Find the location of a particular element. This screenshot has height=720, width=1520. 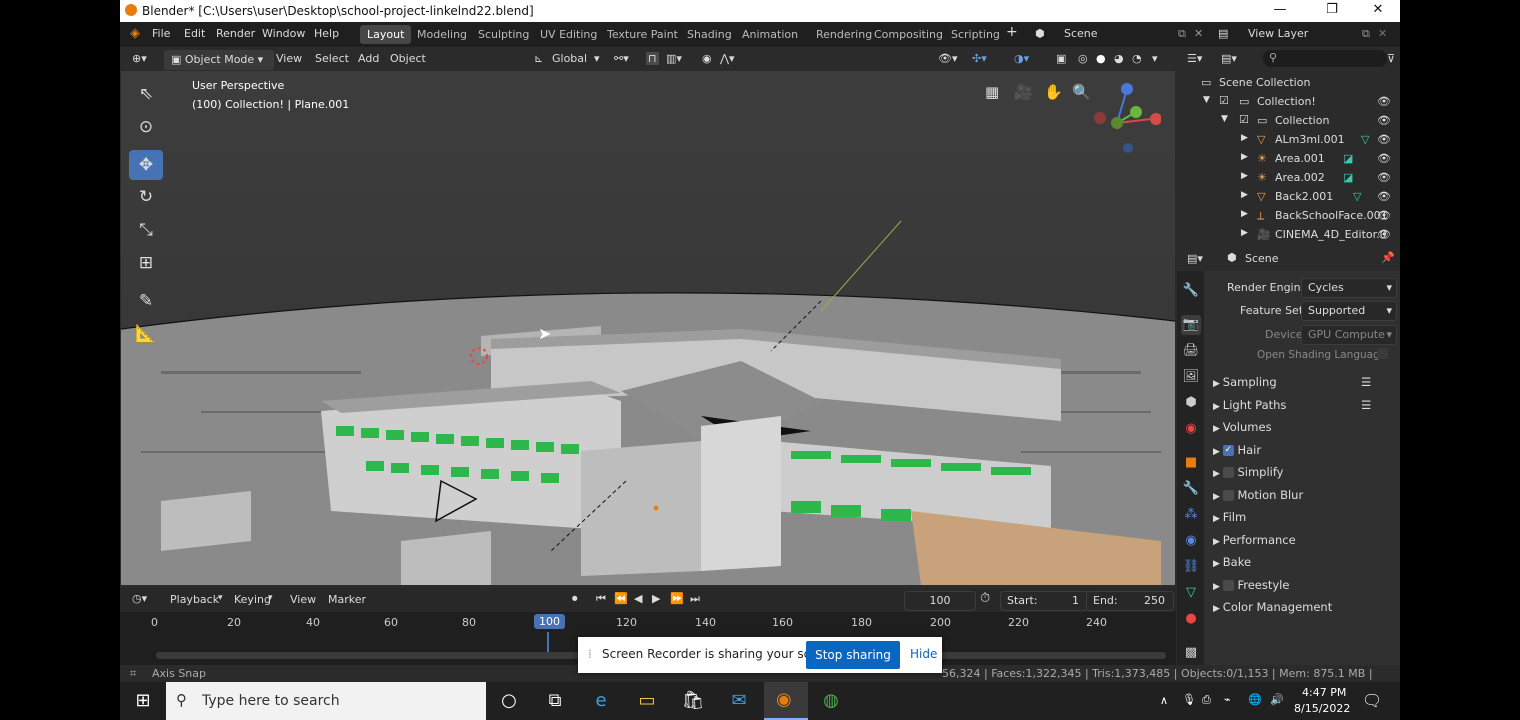

render-tab-icon: 📷 is located at coordinates (1191, 325).